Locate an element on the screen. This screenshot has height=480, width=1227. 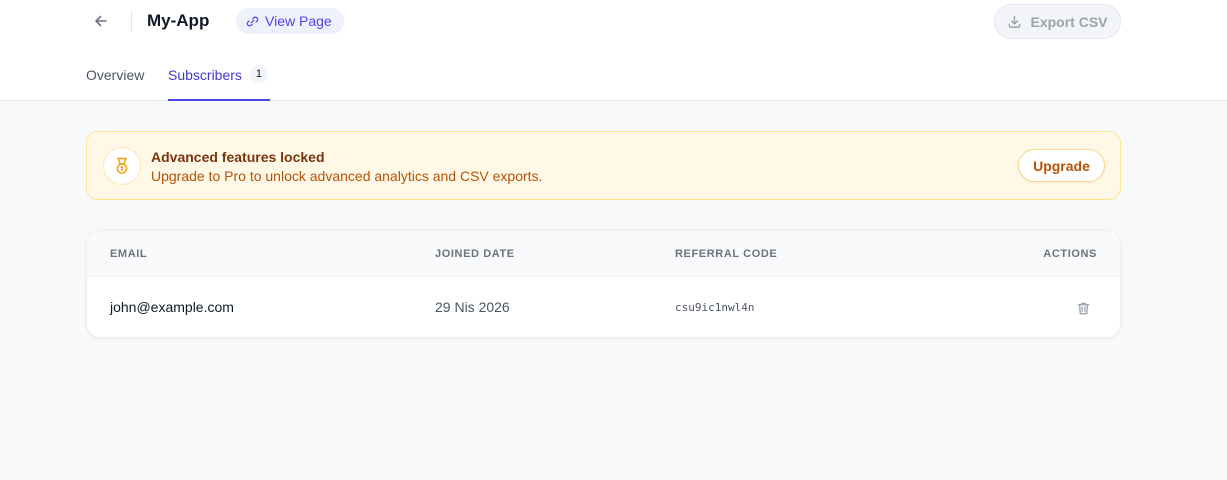
tab-overview-label: Overview is located at coordinates (115, 75).